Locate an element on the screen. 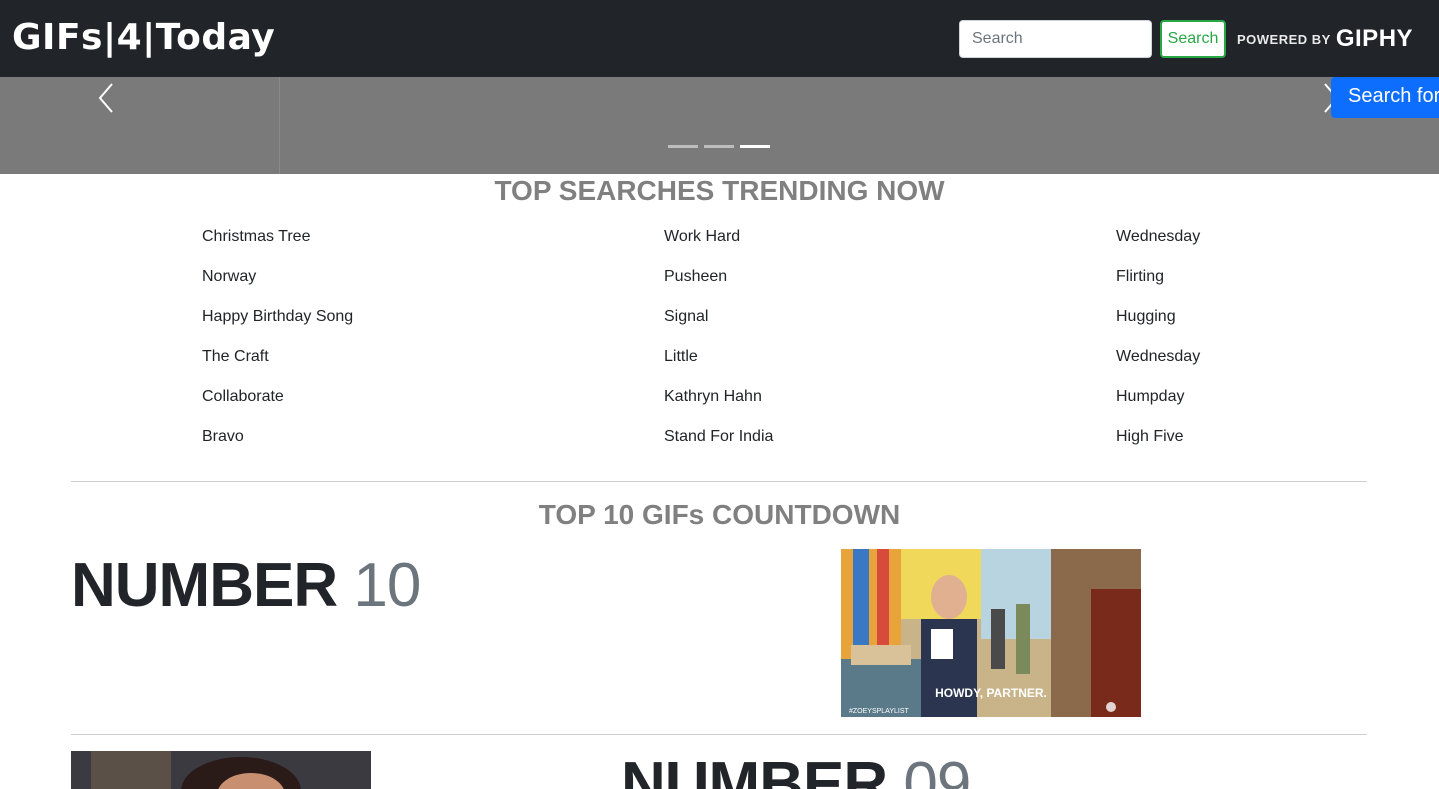 This screenshot has width=1439, height=789. network-logo-icon is located at coordinates (1111, 707).